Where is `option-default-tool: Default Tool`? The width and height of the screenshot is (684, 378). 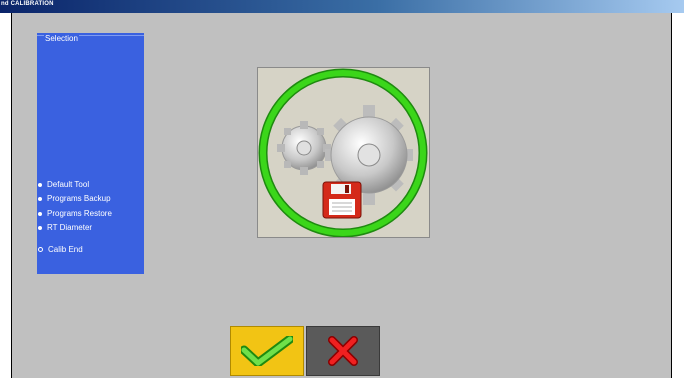 option-default-tool: Default Tool is located at coordinates (63, 184).